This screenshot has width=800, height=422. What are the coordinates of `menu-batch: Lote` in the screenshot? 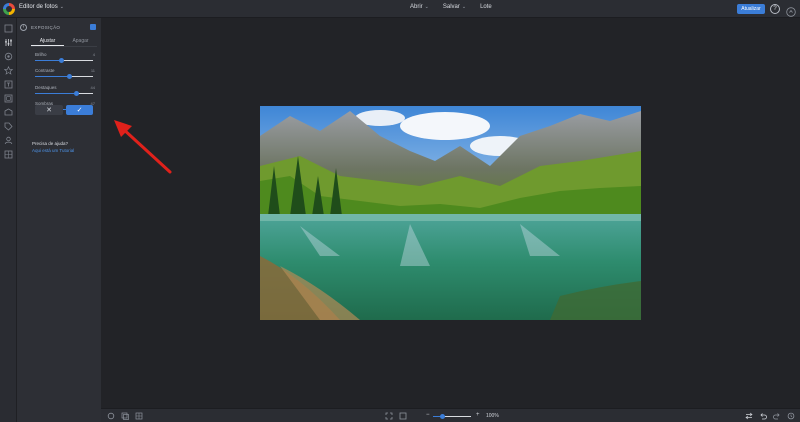 It's located at (486, 7).